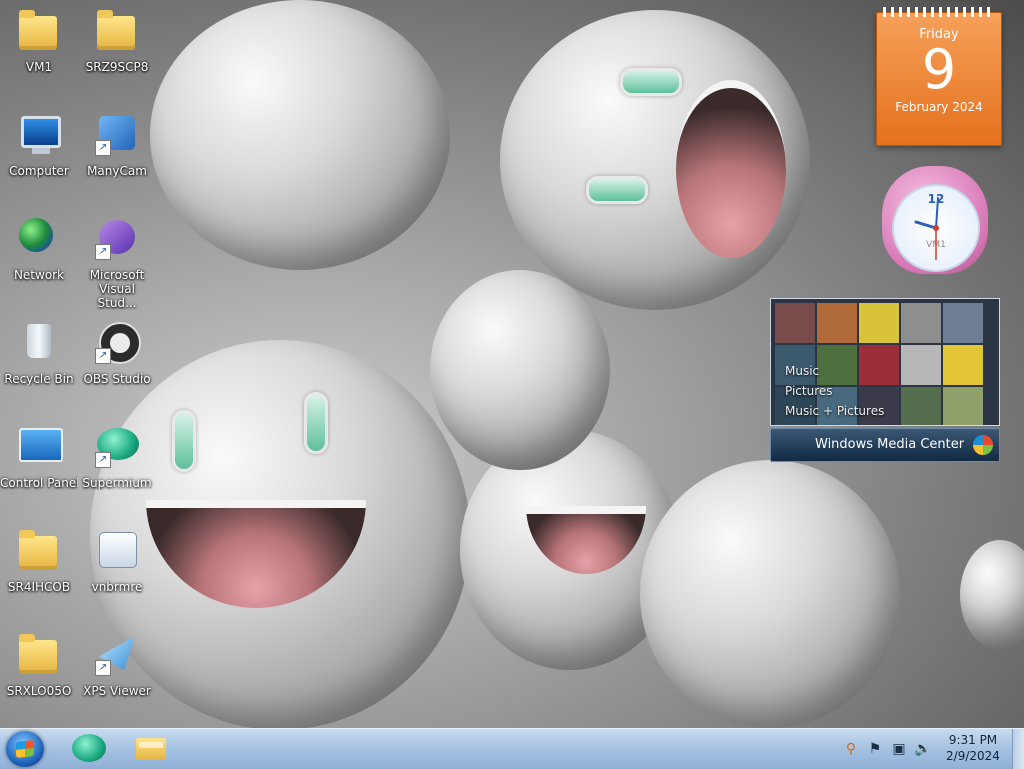 The image size is (1024, 769). I want to click on media-menu-pictures: Pictures, so click(834, 391).